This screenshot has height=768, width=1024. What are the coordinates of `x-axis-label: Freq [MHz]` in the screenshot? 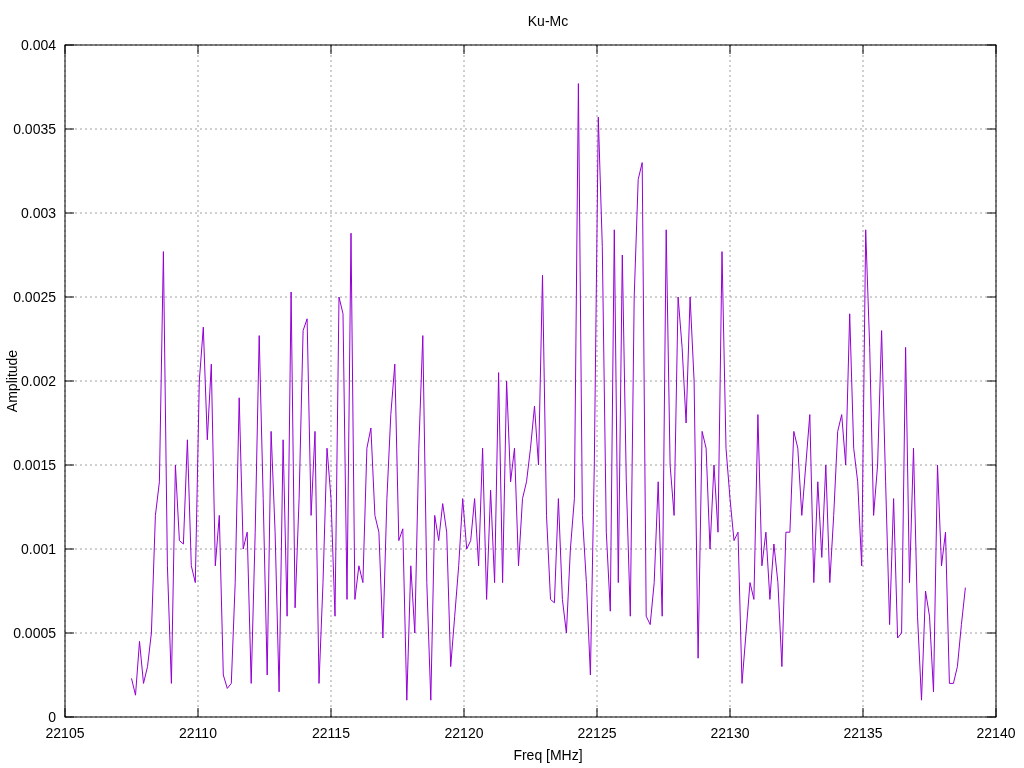 It's located at (548, 755).